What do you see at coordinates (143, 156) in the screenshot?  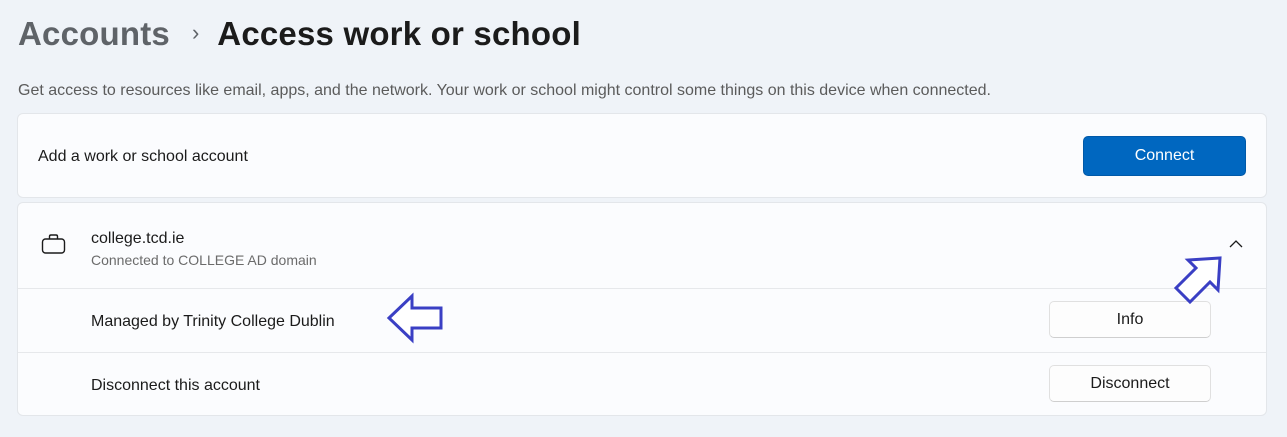 I see `add-account-label: Add a work or school account` at bounding box center [143, 156].